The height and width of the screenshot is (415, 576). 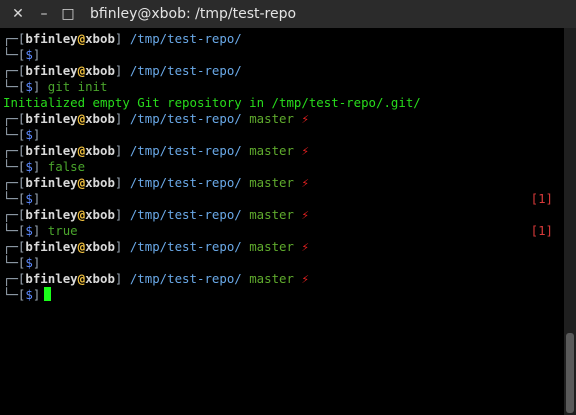 What do you see at coordinates (570, 373) in the screenshot?
I see `scrollbar-thumb` at bounding box center [570, 373].